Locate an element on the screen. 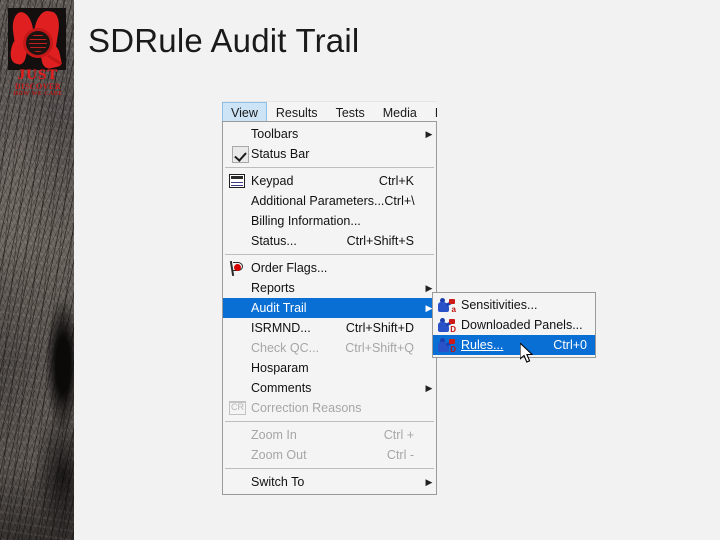 This screenshot has height=540, width=720. order-flag-icon is located at coordinates (237, 268).